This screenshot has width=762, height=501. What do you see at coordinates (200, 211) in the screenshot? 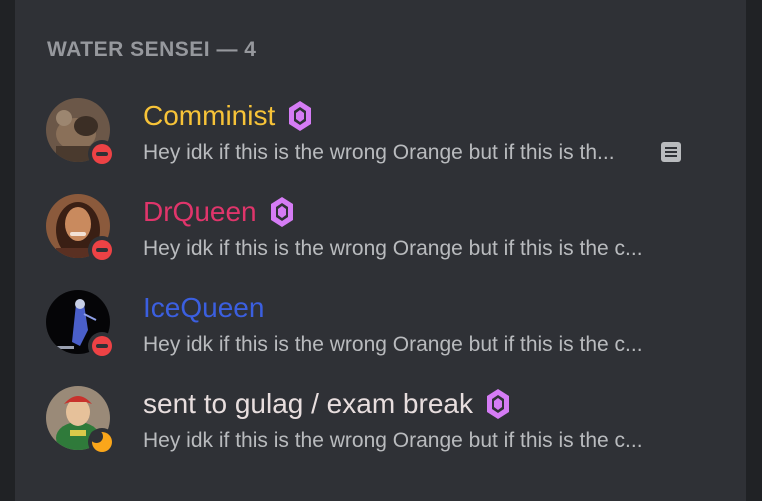
I see `member-name: DrQueen` at bounding box center [200, 211].